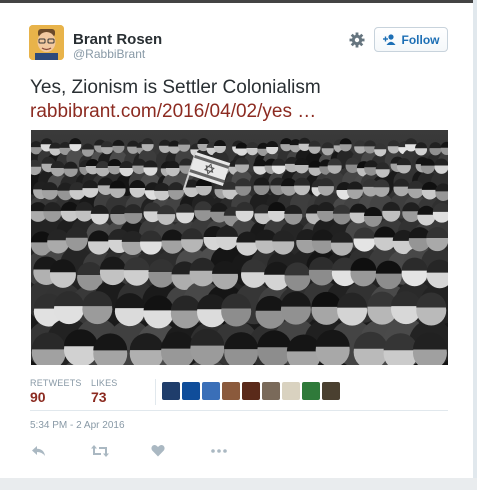 This screenshot has width=477, height=490. I want to click on timestamp: 5:34 PM - 2 Apr 2016, so click(77, 425).